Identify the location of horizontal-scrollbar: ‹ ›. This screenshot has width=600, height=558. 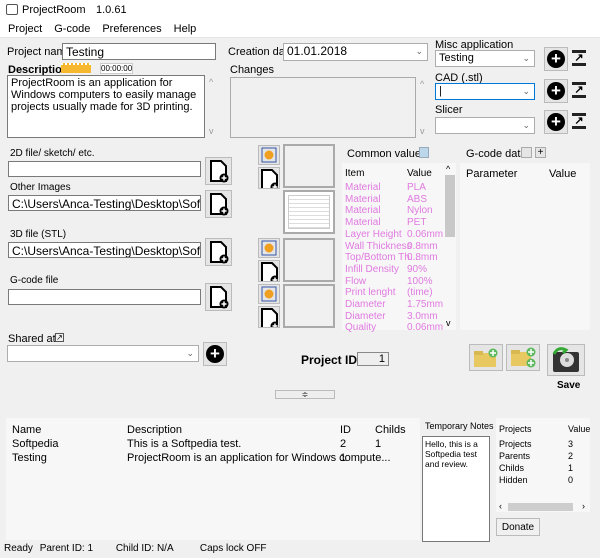
(543, 506).